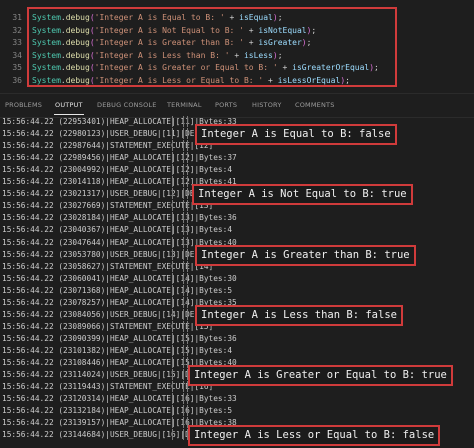 This screenshot has width=474, height=448. Describe the element at coordinates (184, 105) in the screenshot. I see `tab-terminal: TERMINAL` at that location.